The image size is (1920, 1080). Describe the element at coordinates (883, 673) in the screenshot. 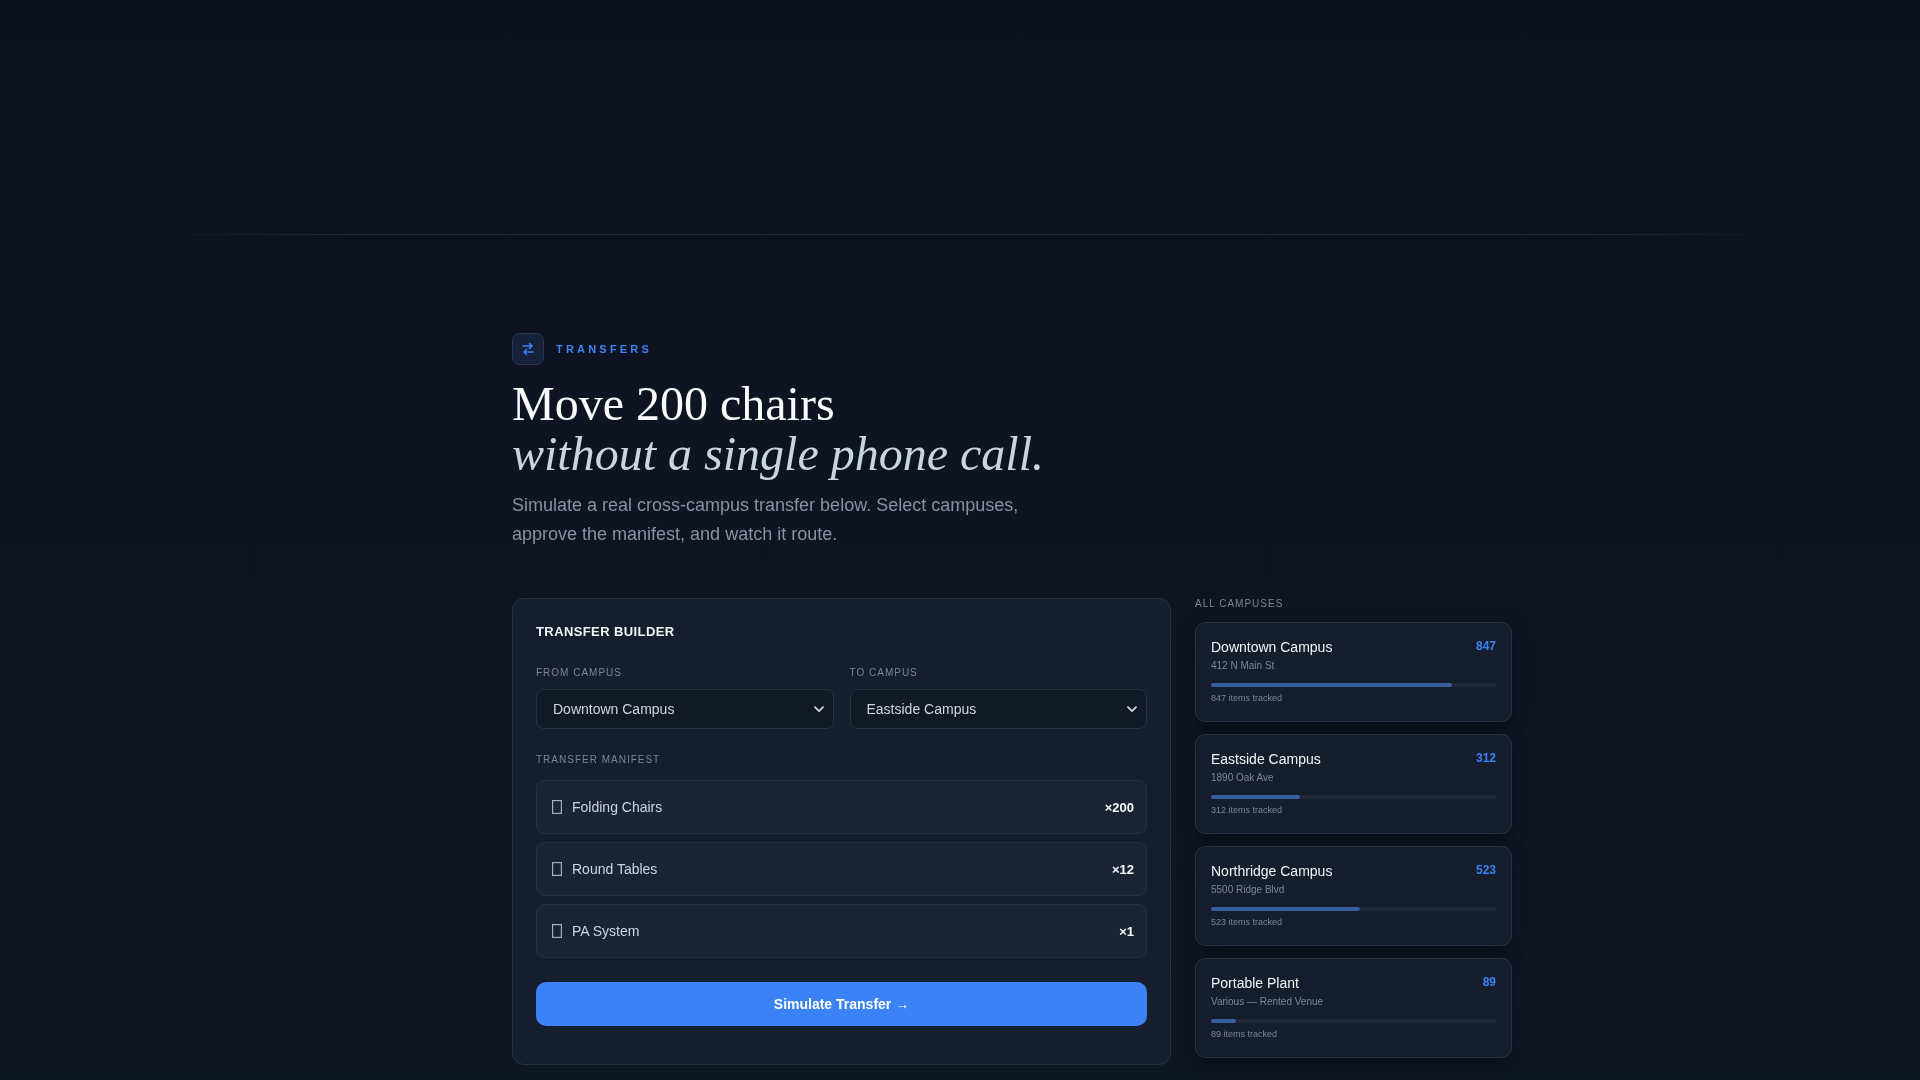

I see `field-label: TO CAMPUS` at that location.